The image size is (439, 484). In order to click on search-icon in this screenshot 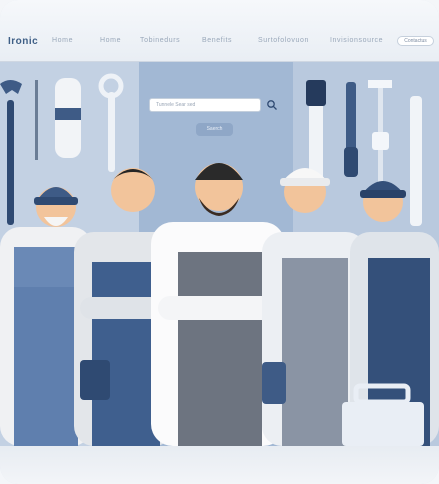, I will do `click(272, 105)`.